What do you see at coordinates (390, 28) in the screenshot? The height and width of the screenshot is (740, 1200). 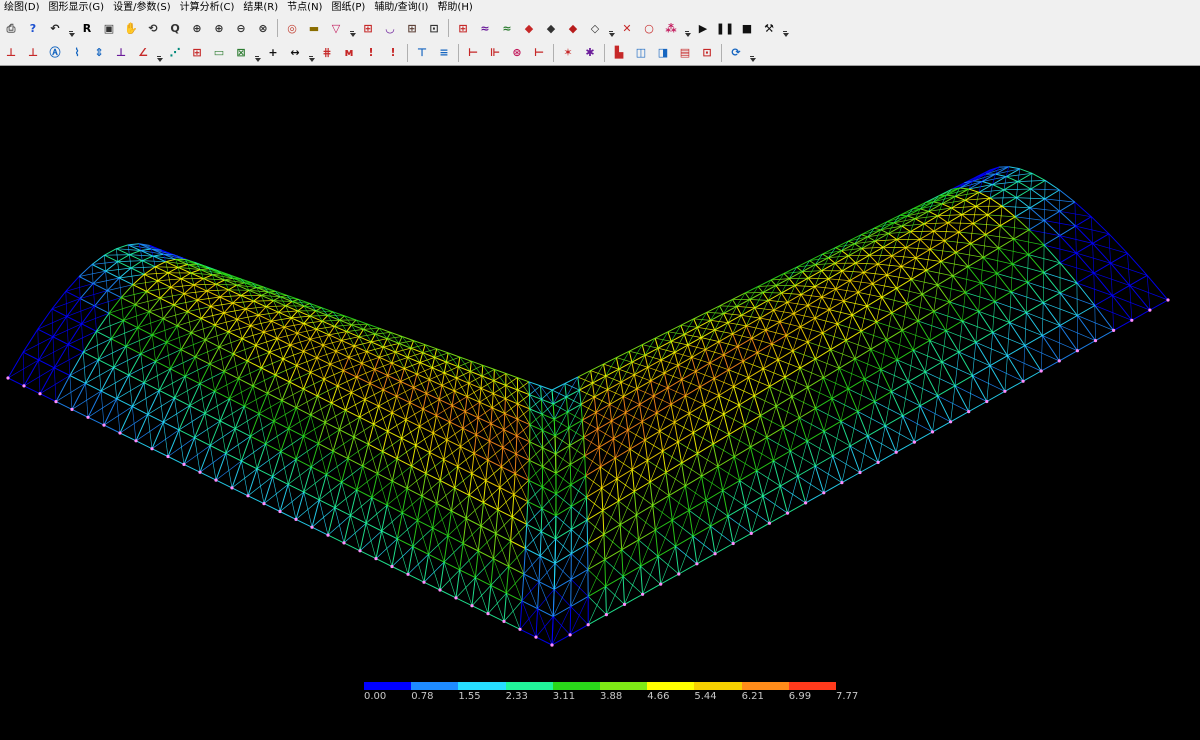 I see `section-view-icon: ◡` at bounding box center [390, 28].